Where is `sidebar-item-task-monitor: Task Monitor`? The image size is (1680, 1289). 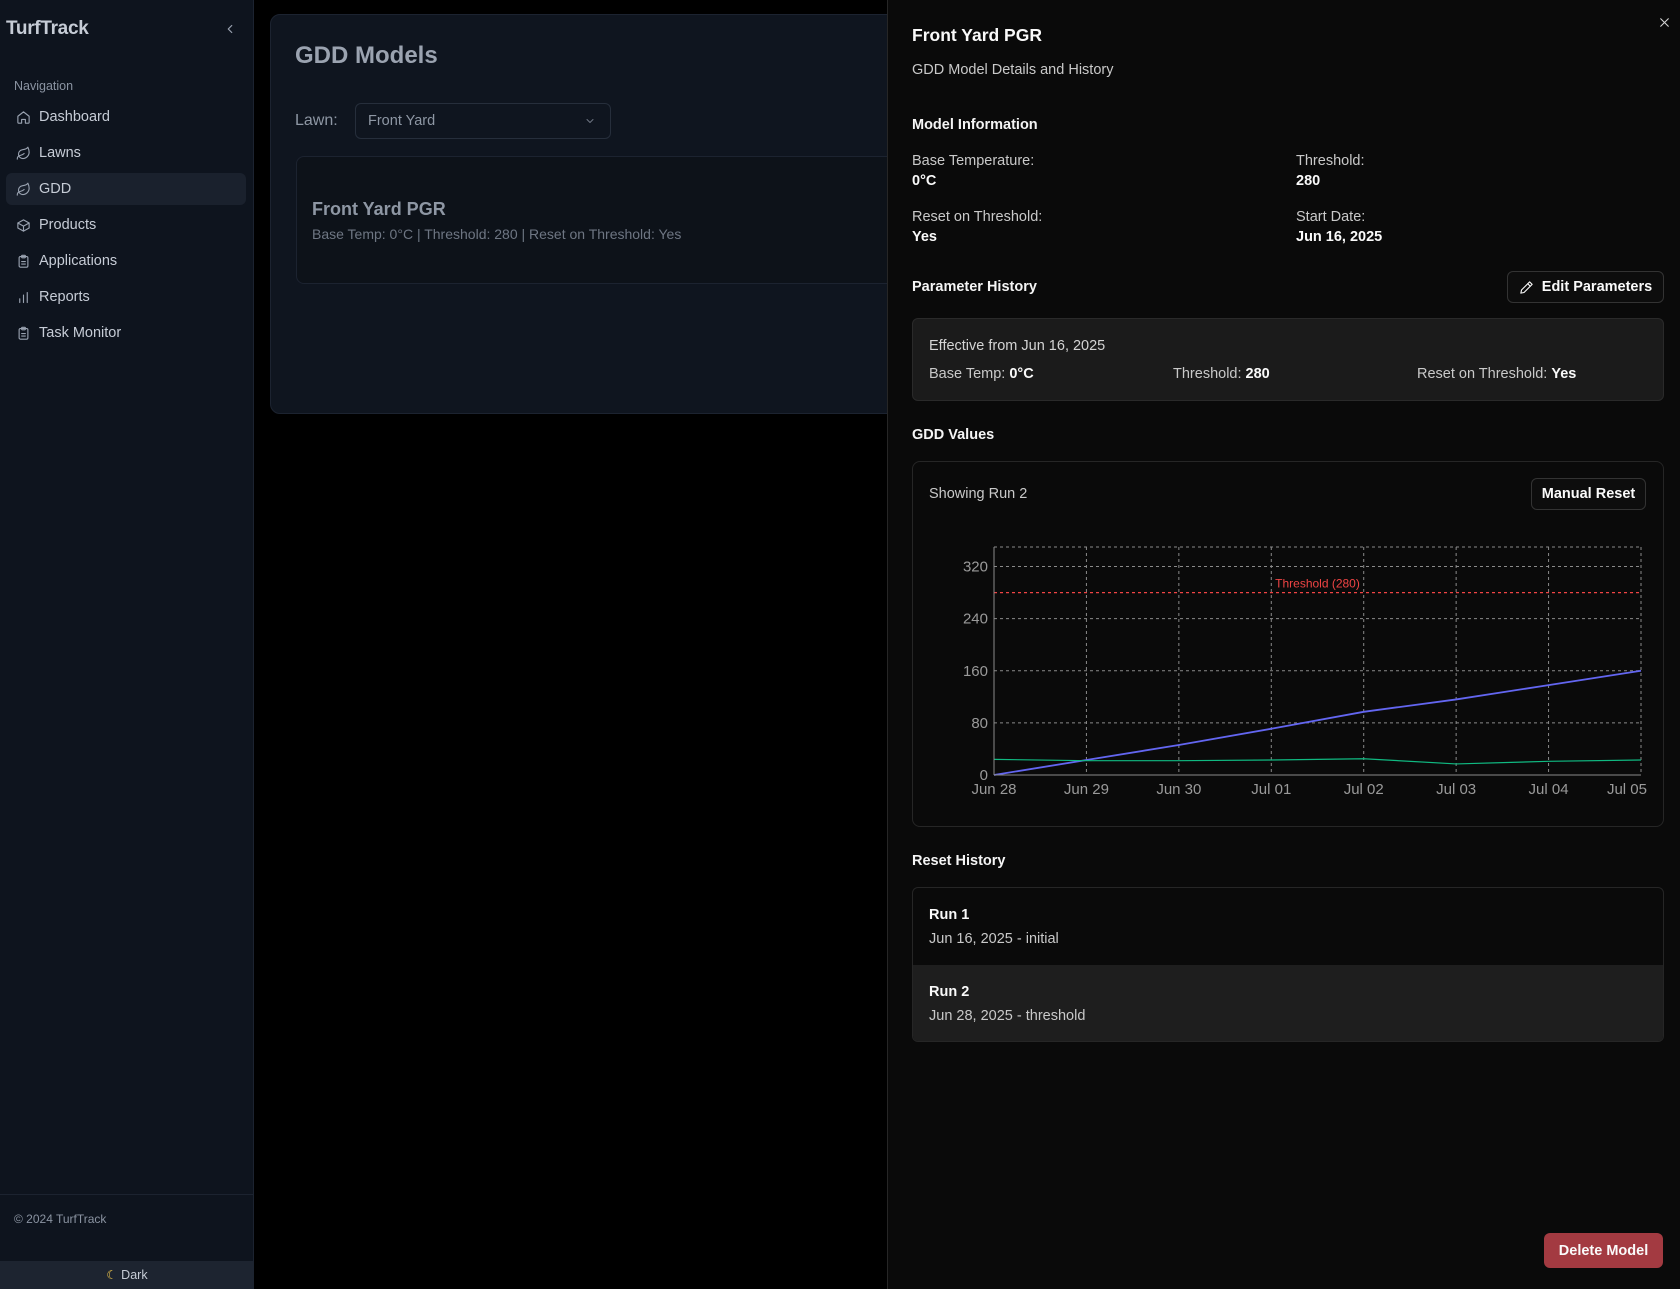
sidebar-item-task-monitor: Task Monitor is located at coordinates (126, 333).